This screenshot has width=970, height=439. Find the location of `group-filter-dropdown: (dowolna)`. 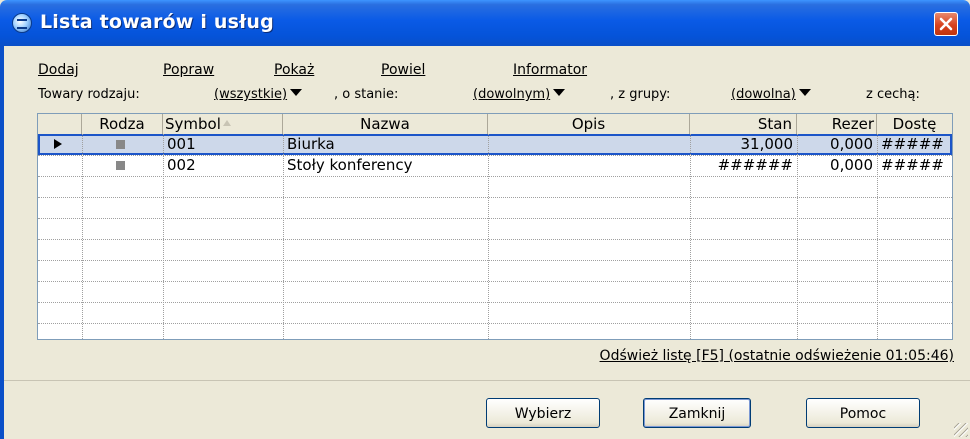

group-filter-dropdown: (dowolna) is located at coordinates (771, 94).